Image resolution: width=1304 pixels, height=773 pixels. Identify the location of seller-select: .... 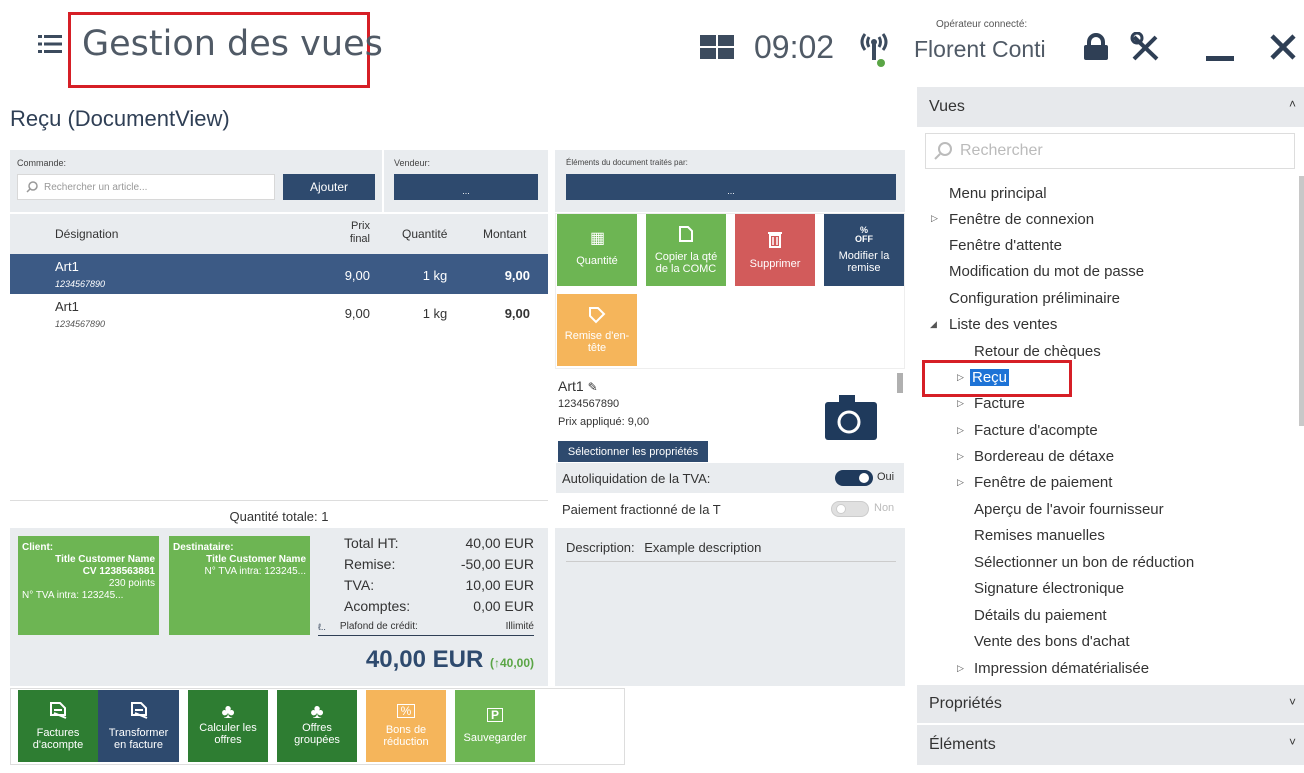
(466, 187).